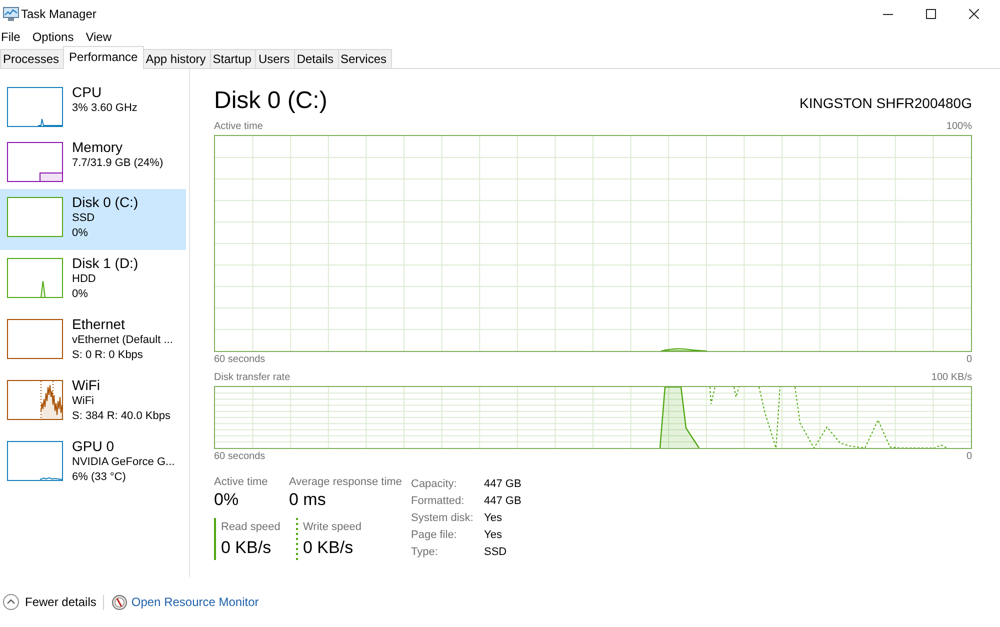 The image size is (1000, 627). What do you see at coordinates (365, 58) in the screenshot?
I see `tab: Services` at bounding box center [365, 58].